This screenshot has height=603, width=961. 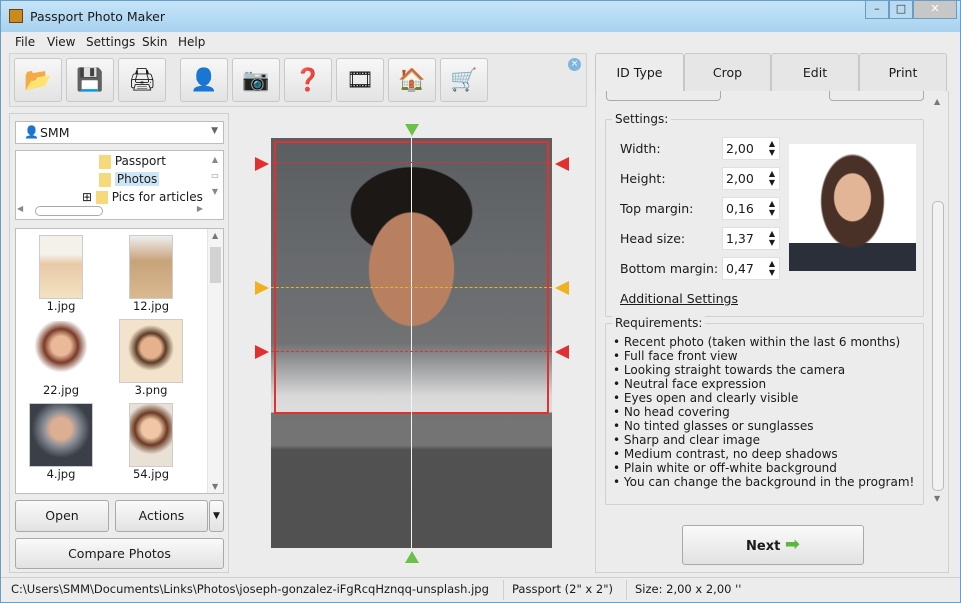 I want to click on requirement-item: Neutral face expression, so click(x=763, y=384).